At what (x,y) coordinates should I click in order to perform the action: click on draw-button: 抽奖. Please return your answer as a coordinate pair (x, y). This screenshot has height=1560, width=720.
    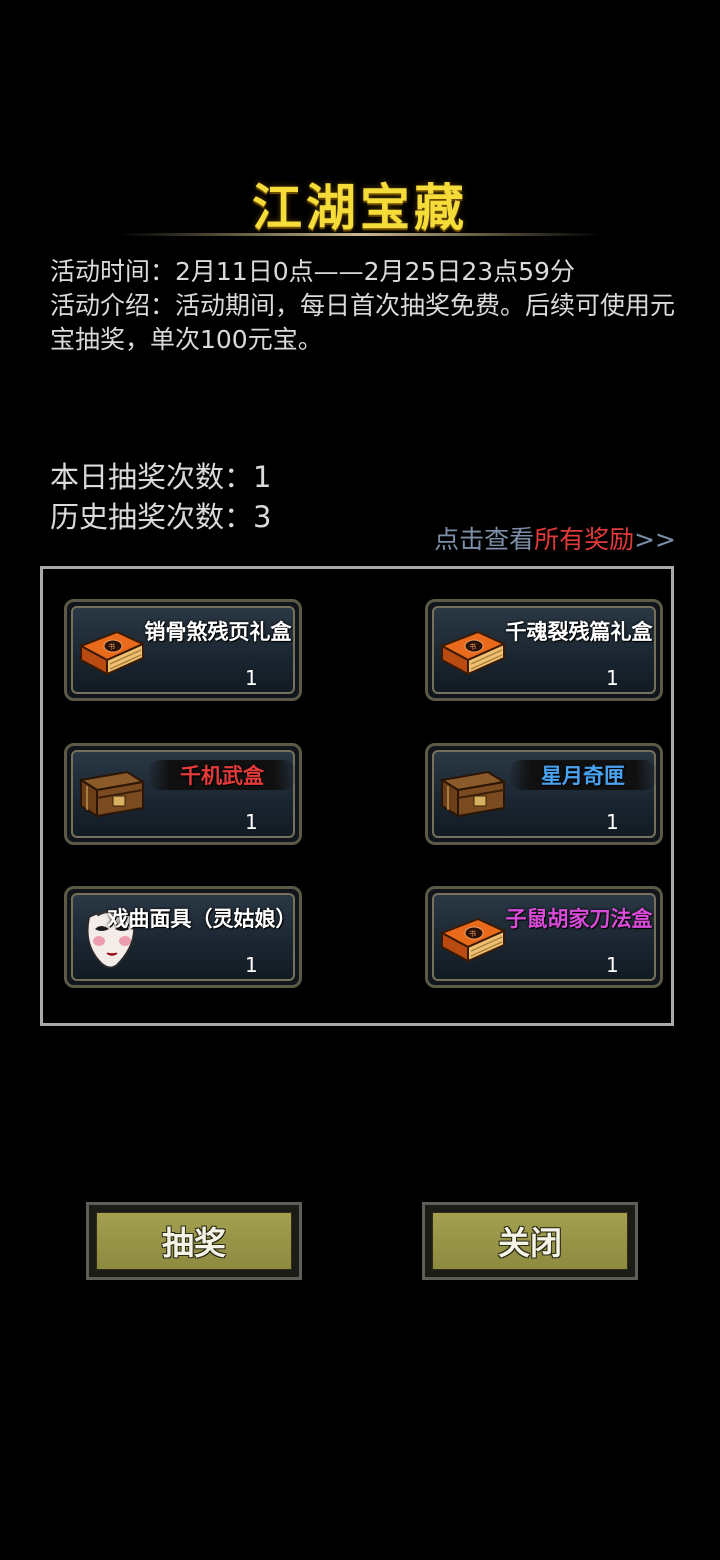
    Looking at the image, I should click on (194, 1241).